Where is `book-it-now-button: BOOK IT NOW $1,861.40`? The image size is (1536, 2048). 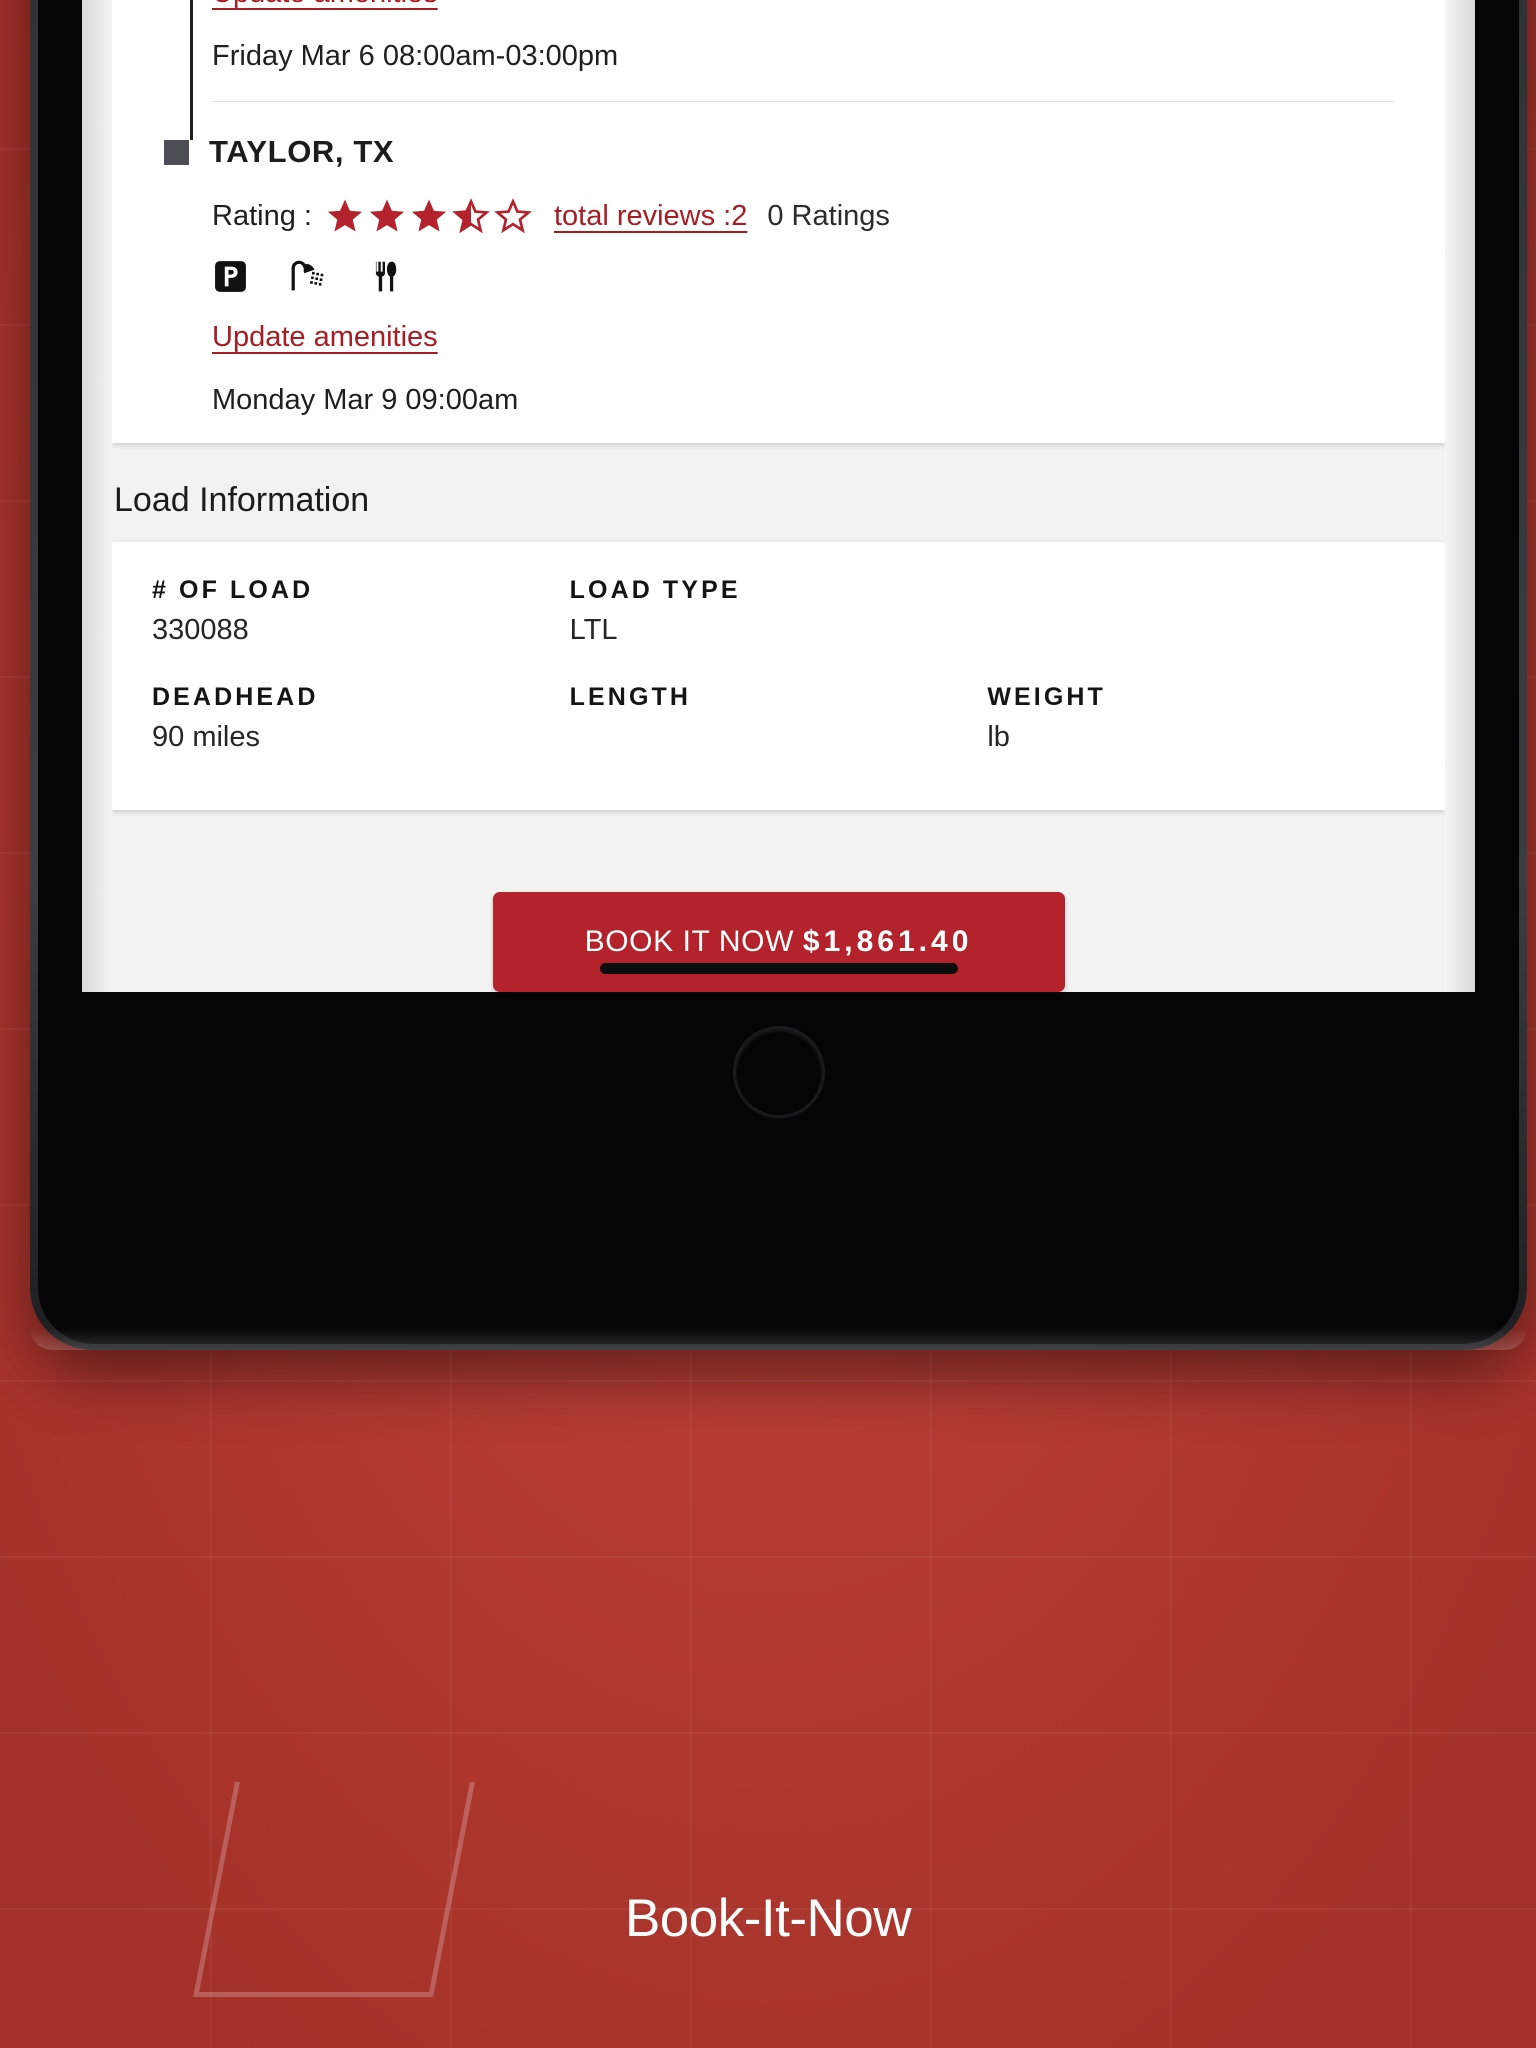 book-it-now-button: BOOK IT NOW $1,861.40 is located at coordinates (778, 942).